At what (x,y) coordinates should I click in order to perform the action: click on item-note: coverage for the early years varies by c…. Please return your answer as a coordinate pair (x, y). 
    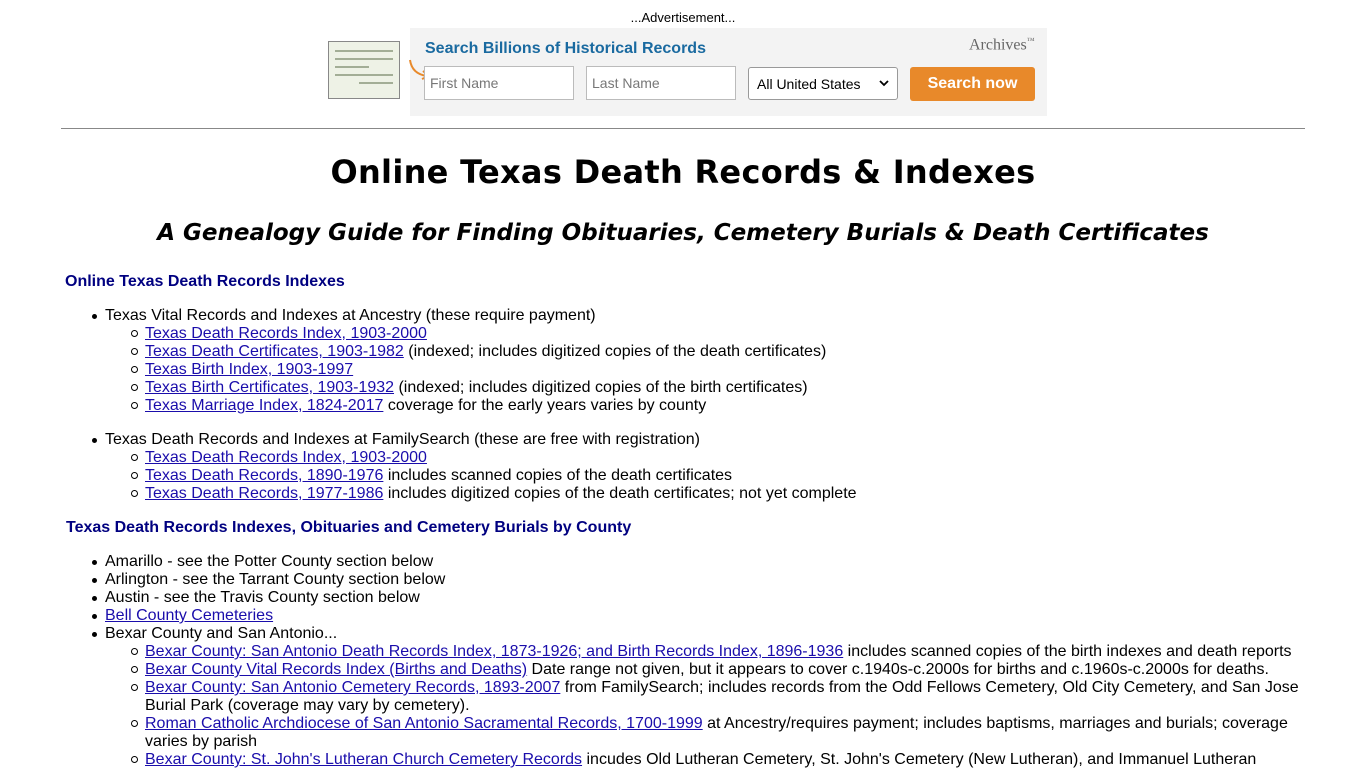
    Looking at the image, I should click on (545, 405).